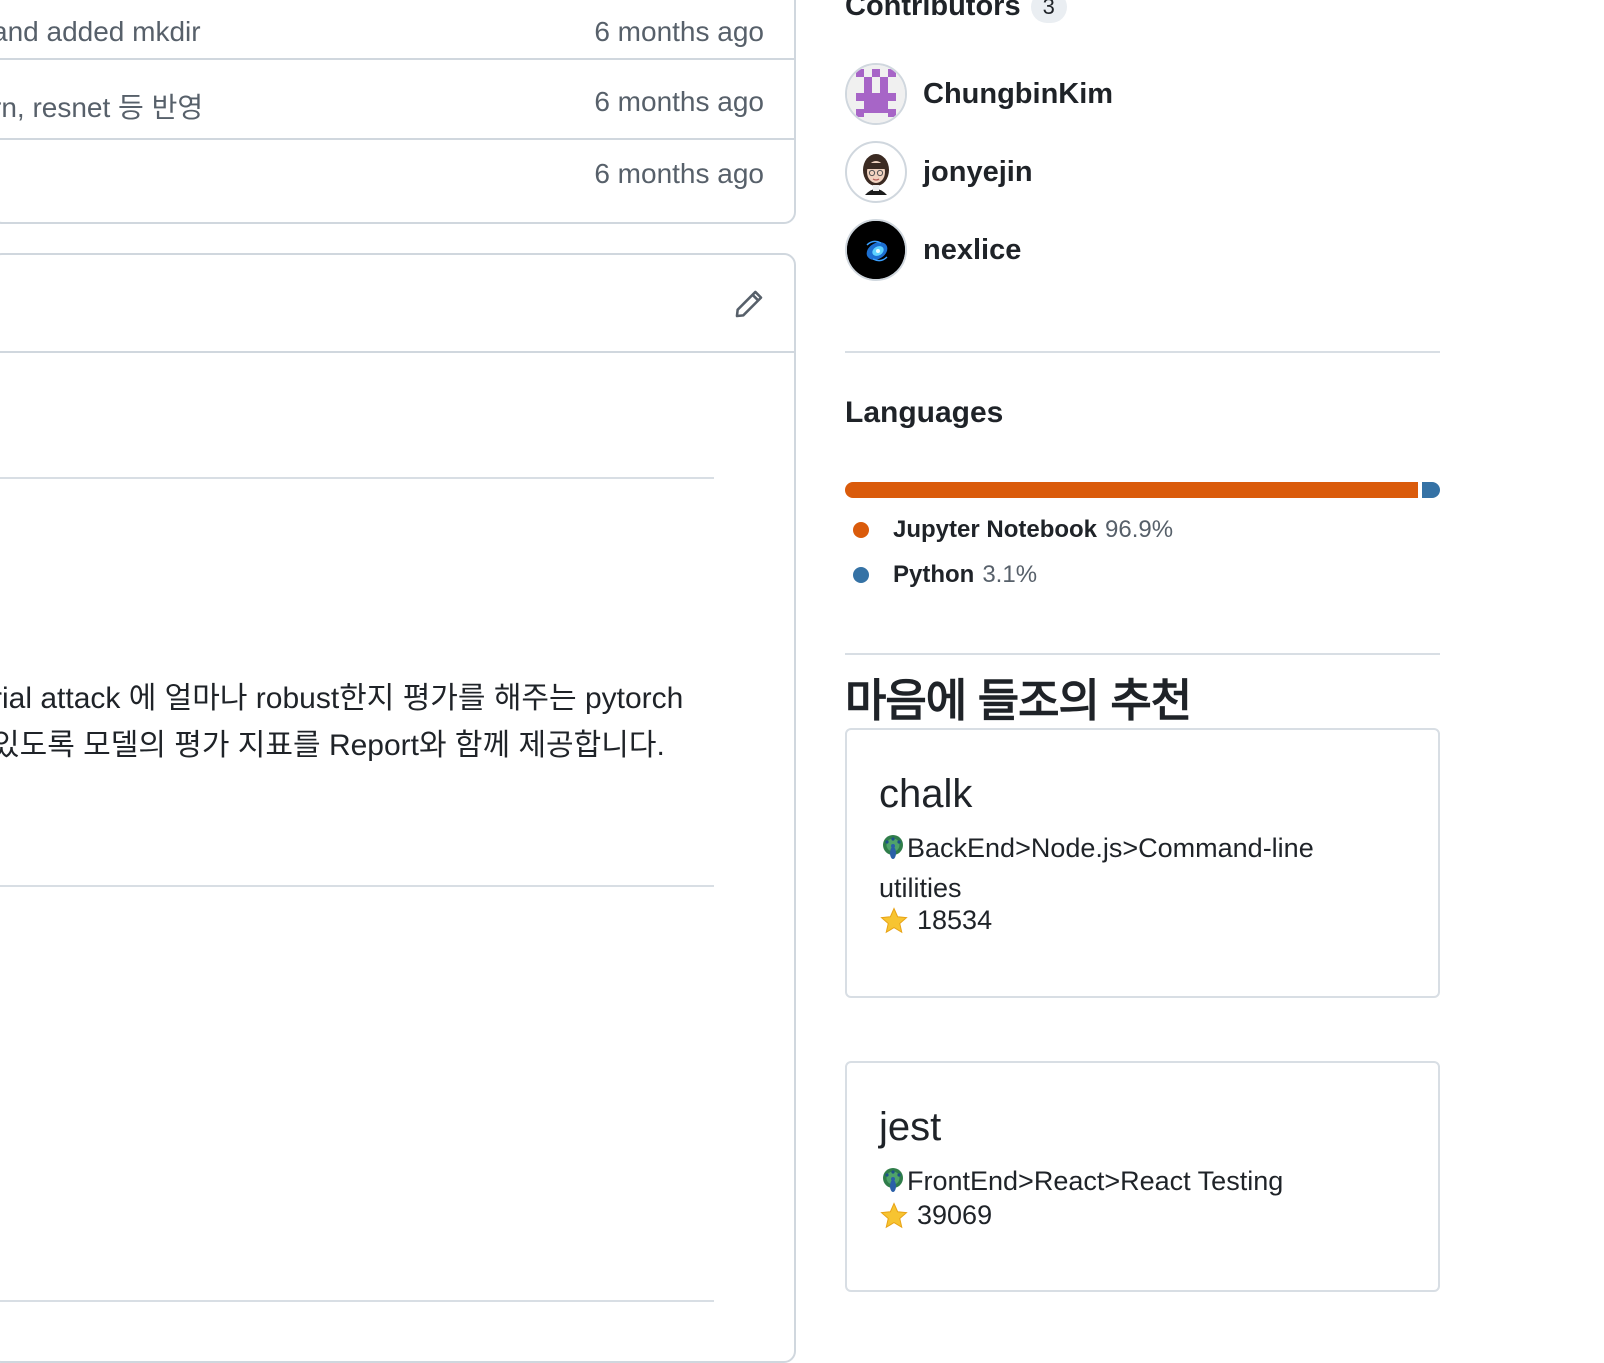  I want to click on edit-readme-button, so click(749, 304).